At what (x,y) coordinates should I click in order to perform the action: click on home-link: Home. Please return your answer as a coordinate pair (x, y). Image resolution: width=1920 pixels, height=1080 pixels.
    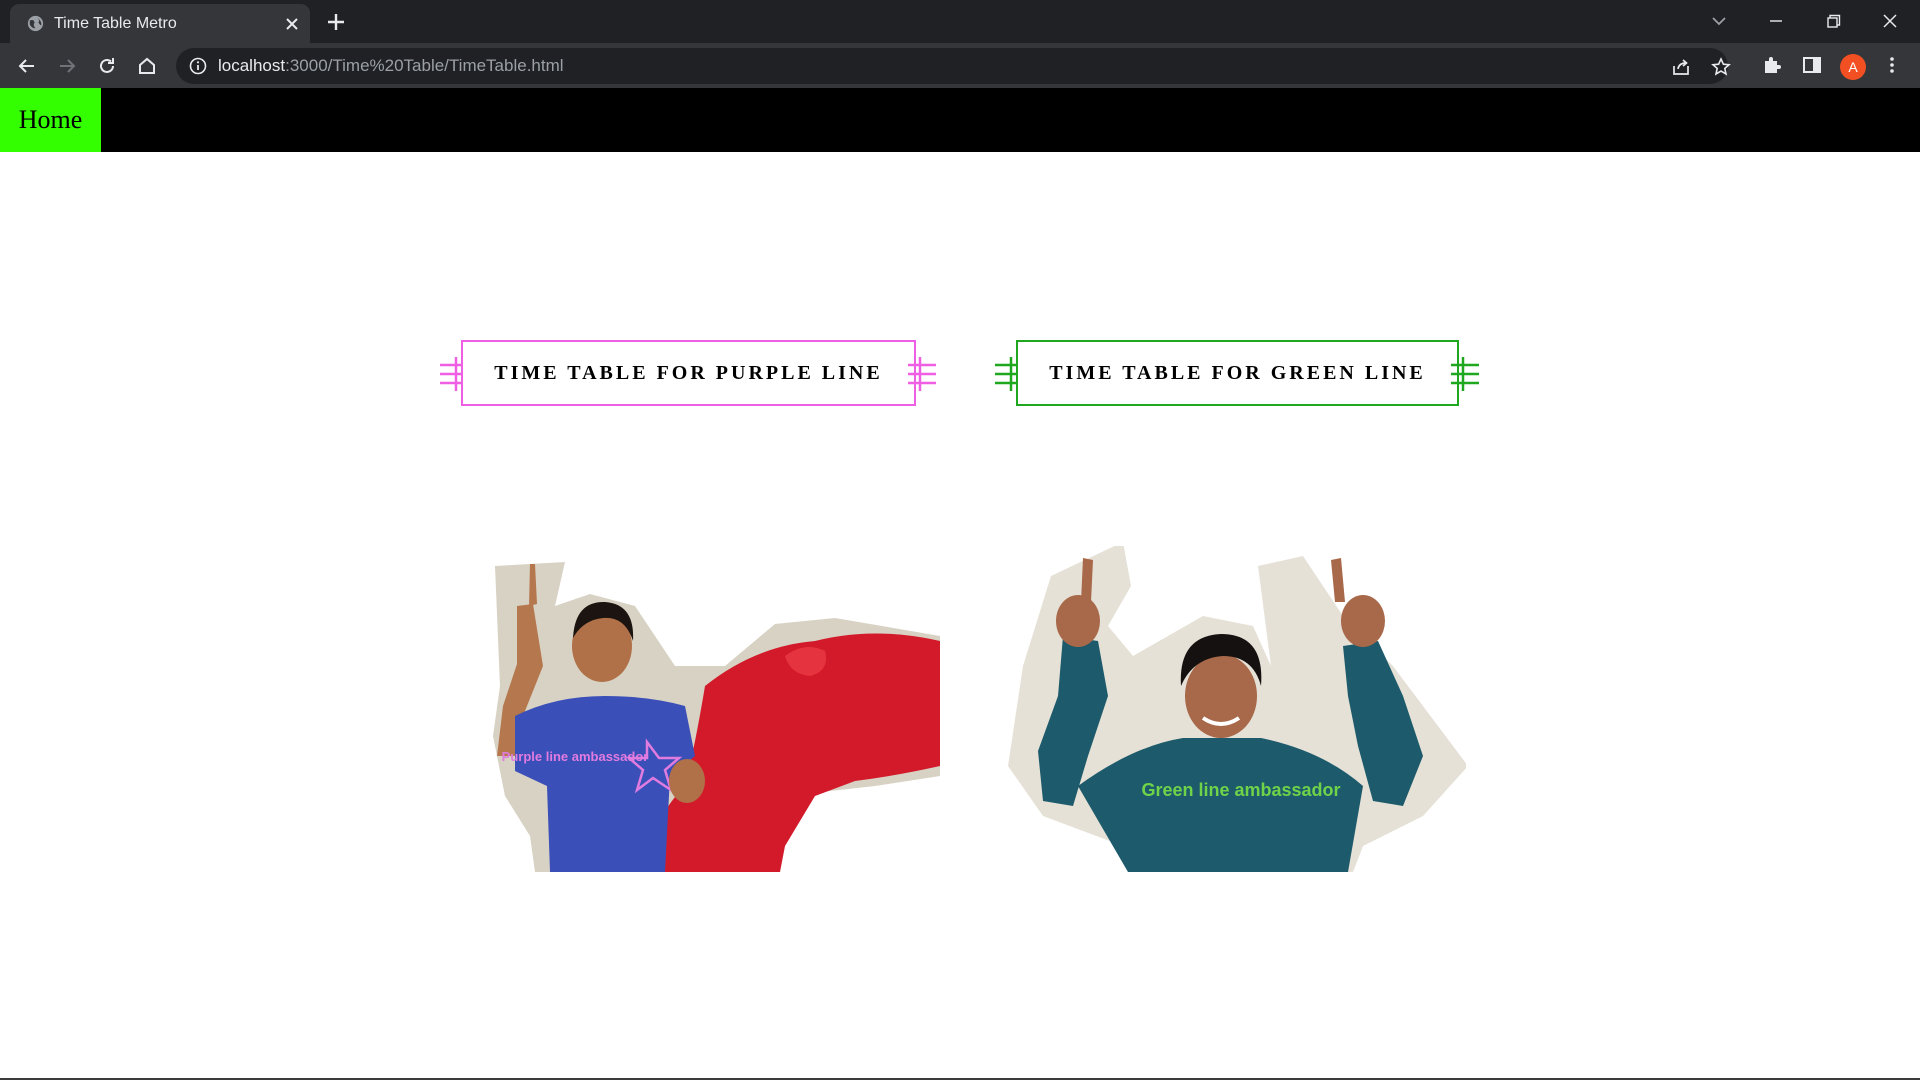
    Looking at the image, I should click on (50, 120).